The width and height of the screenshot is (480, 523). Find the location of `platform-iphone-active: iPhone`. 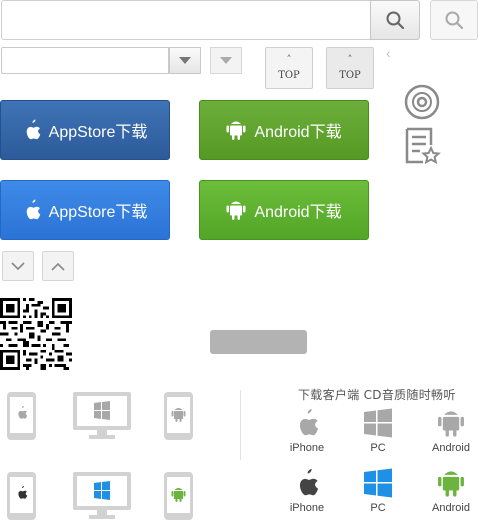

platform-iphone-active: iPhone is located at coordinates (307, 491).